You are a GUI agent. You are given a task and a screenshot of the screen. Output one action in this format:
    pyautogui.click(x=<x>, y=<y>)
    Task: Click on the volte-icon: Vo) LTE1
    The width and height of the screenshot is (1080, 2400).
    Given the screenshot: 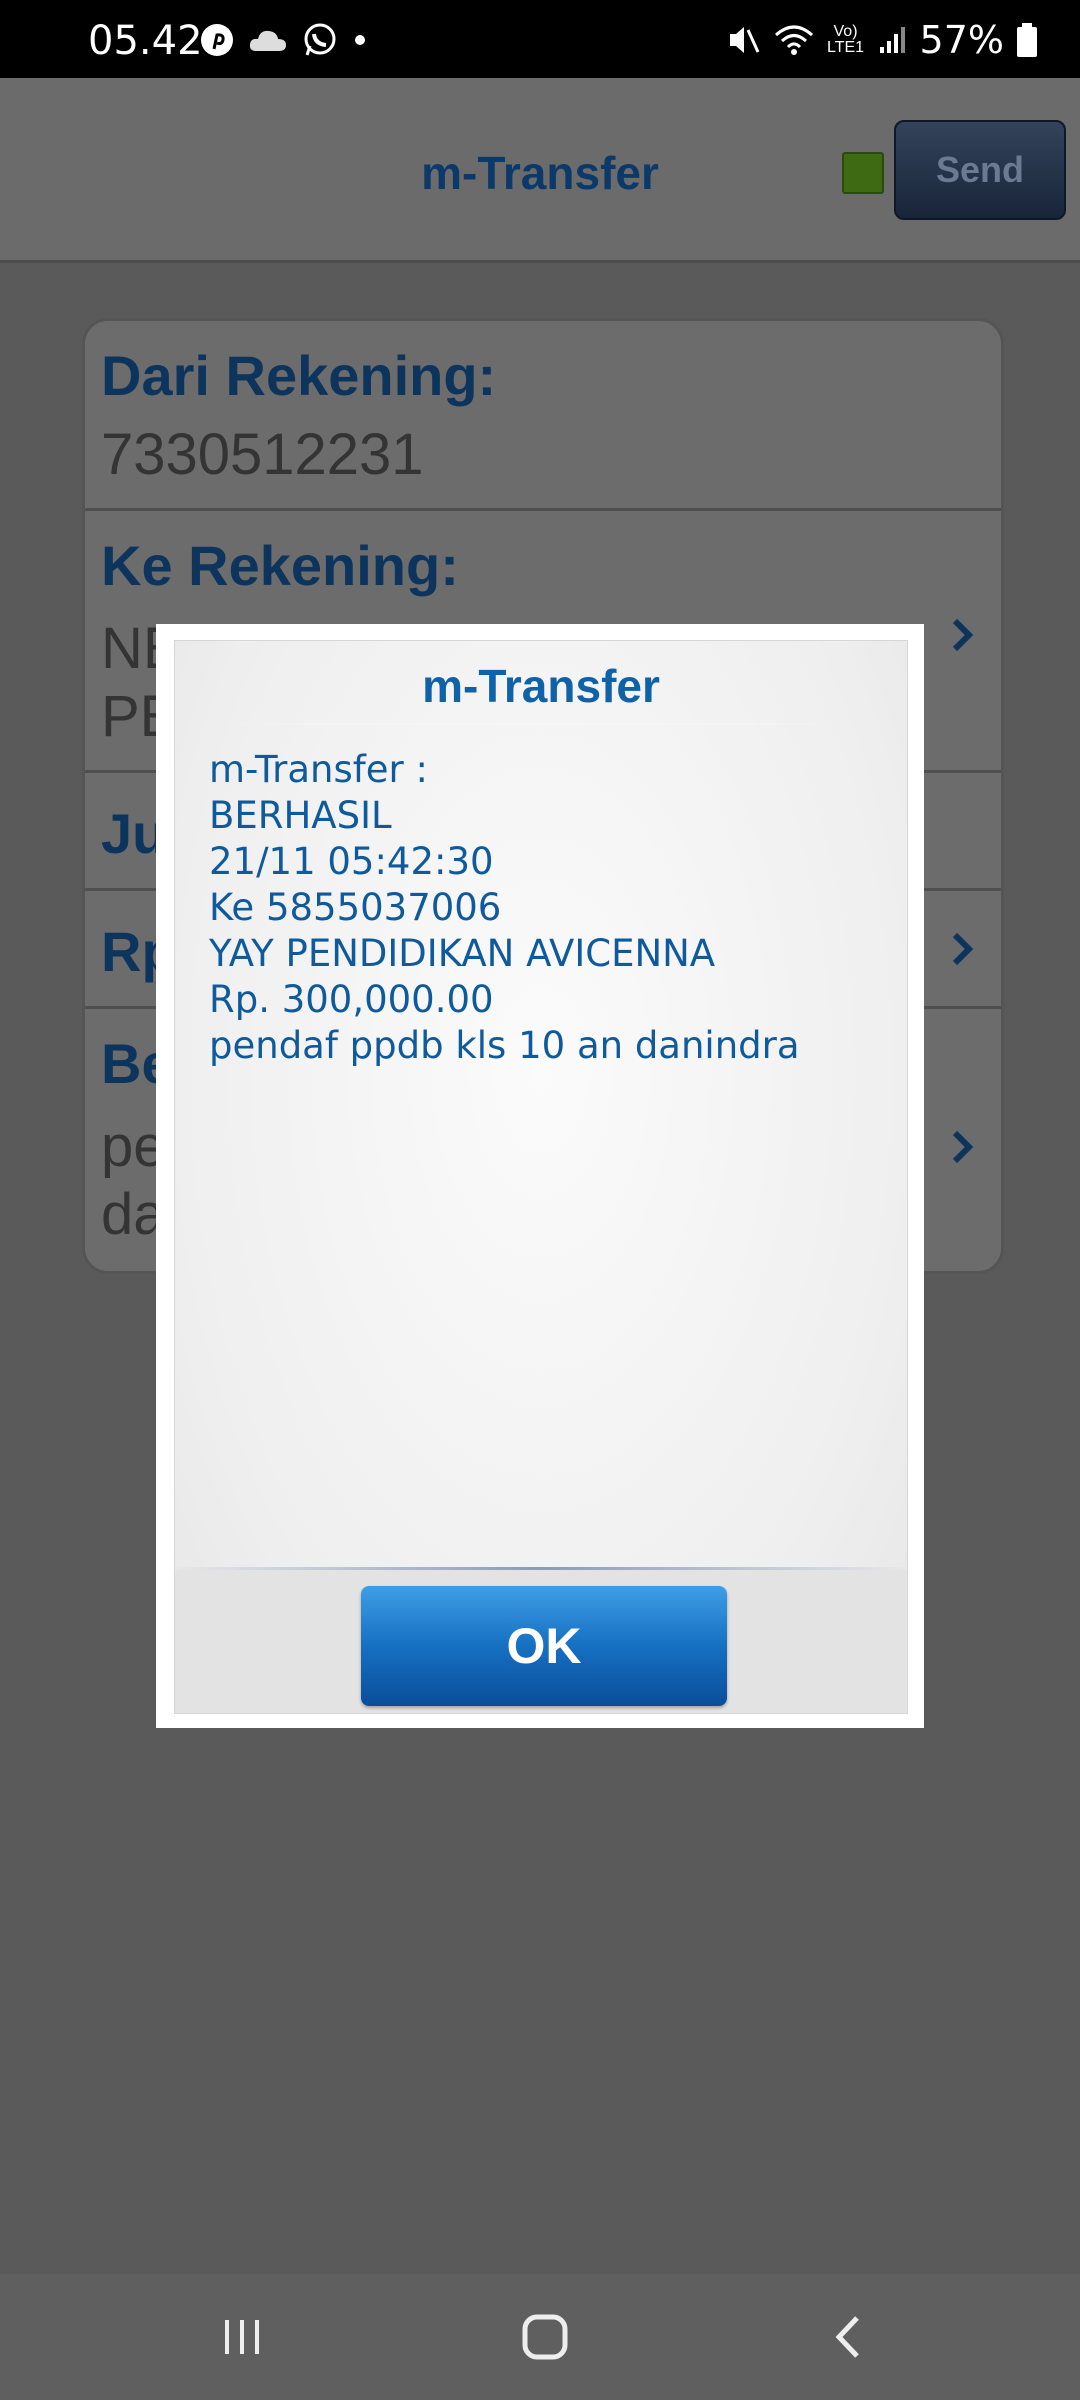 What is the action you would take?
    pyautogui.click(x=846, y=39)
    